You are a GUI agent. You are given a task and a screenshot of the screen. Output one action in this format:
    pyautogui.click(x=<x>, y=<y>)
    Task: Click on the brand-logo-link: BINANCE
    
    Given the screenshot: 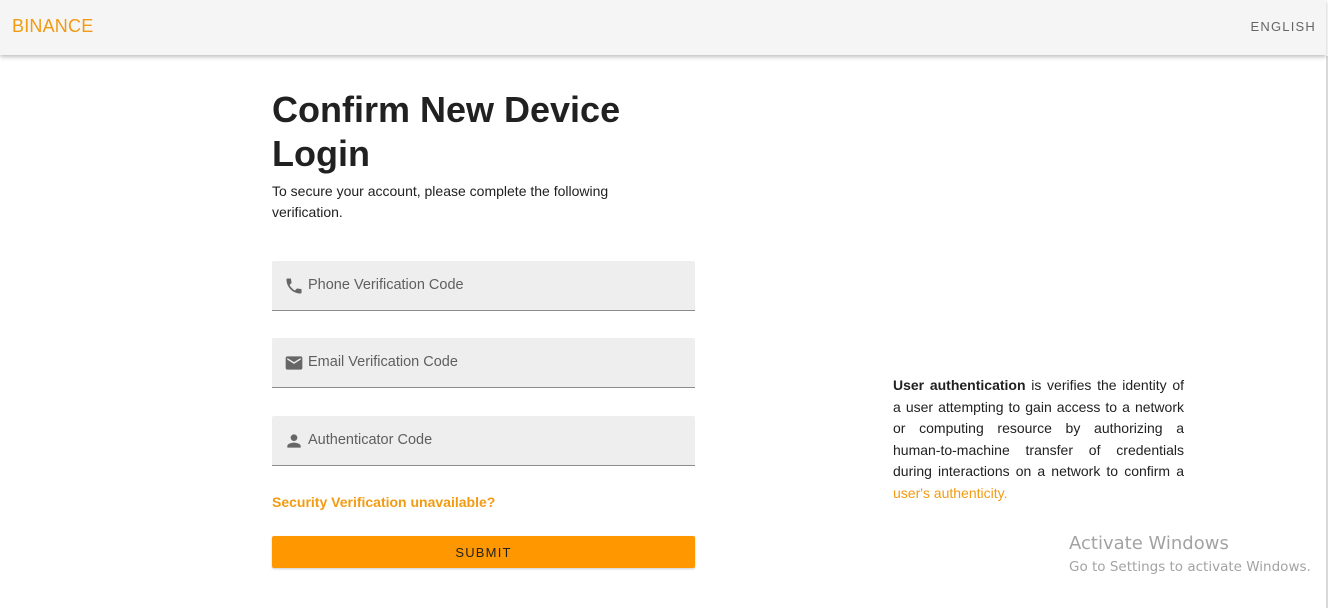 What is the action you would take?
    pyautogui.click(x=52, y=26)
    